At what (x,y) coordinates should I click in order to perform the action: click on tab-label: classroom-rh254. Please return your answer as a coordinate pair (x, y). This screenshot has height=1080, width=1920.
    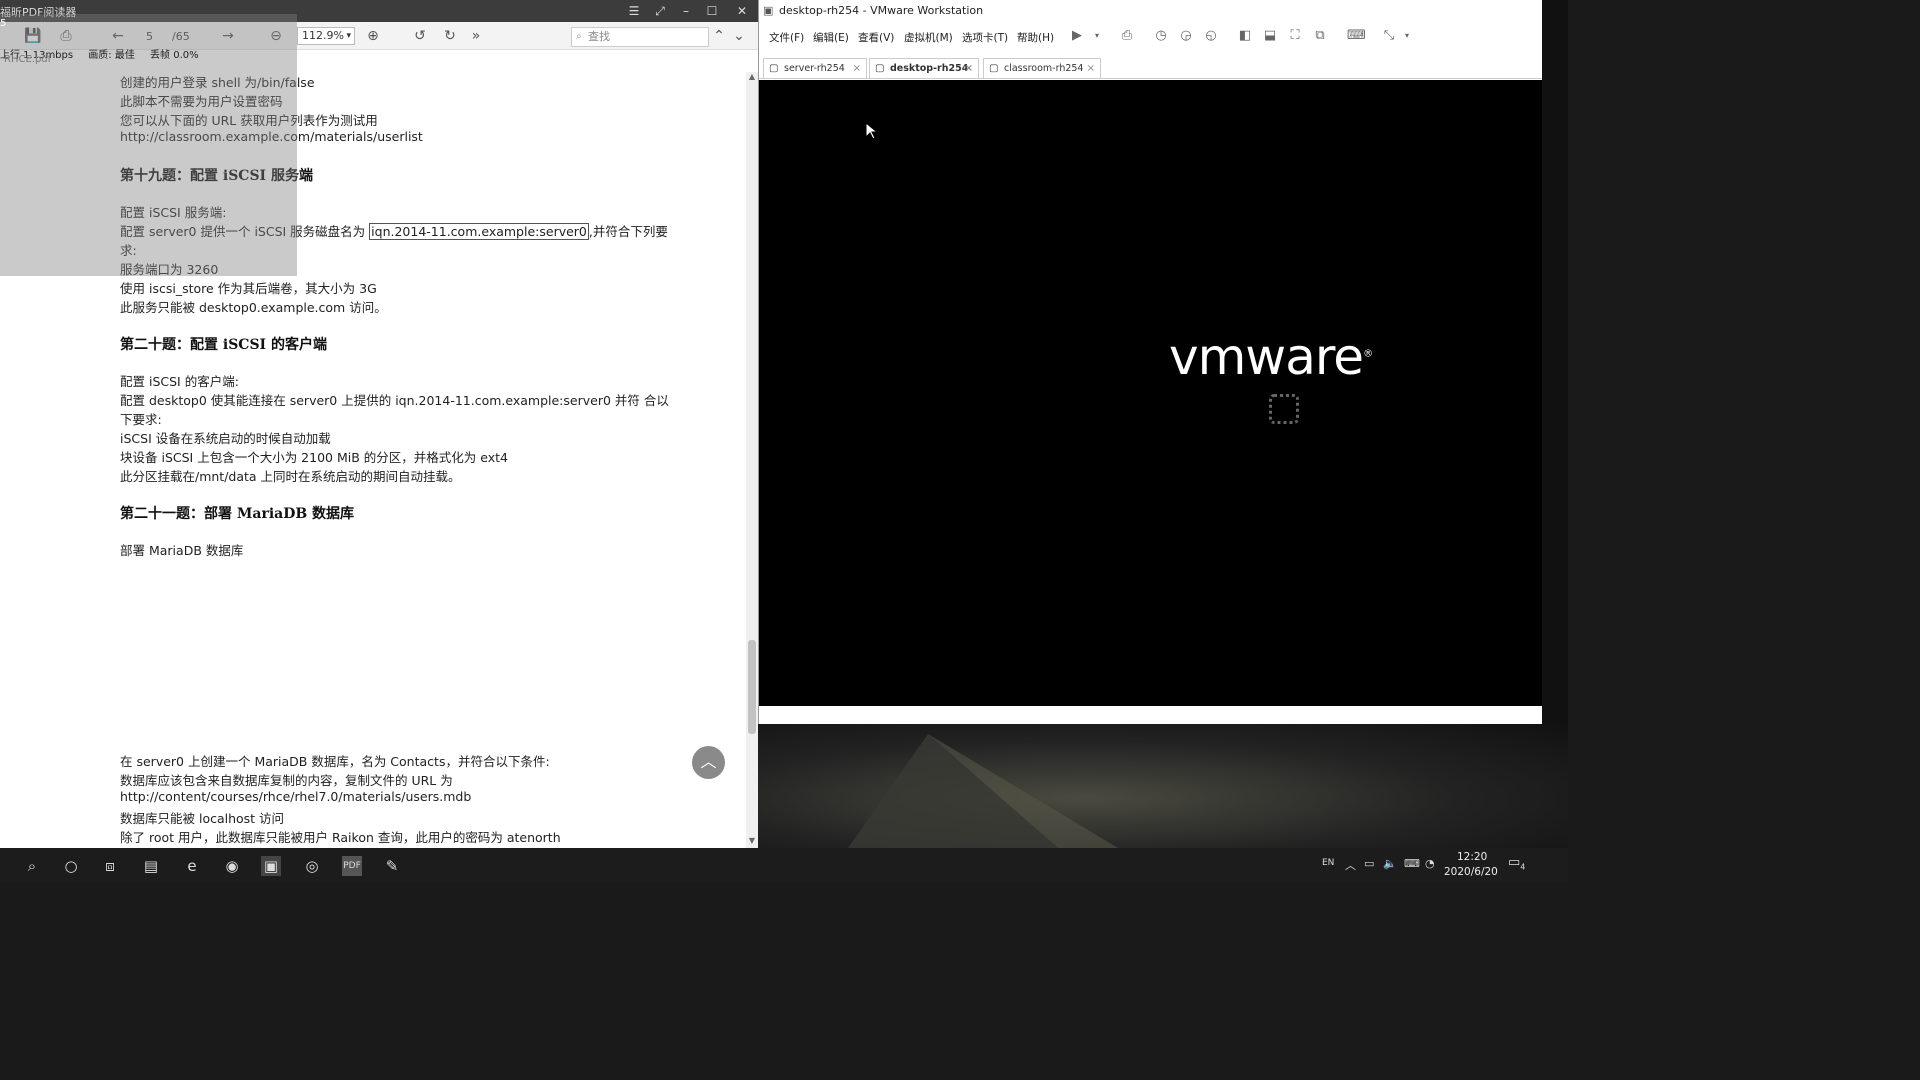
    Looking at the image, I should click on (1044, 68).